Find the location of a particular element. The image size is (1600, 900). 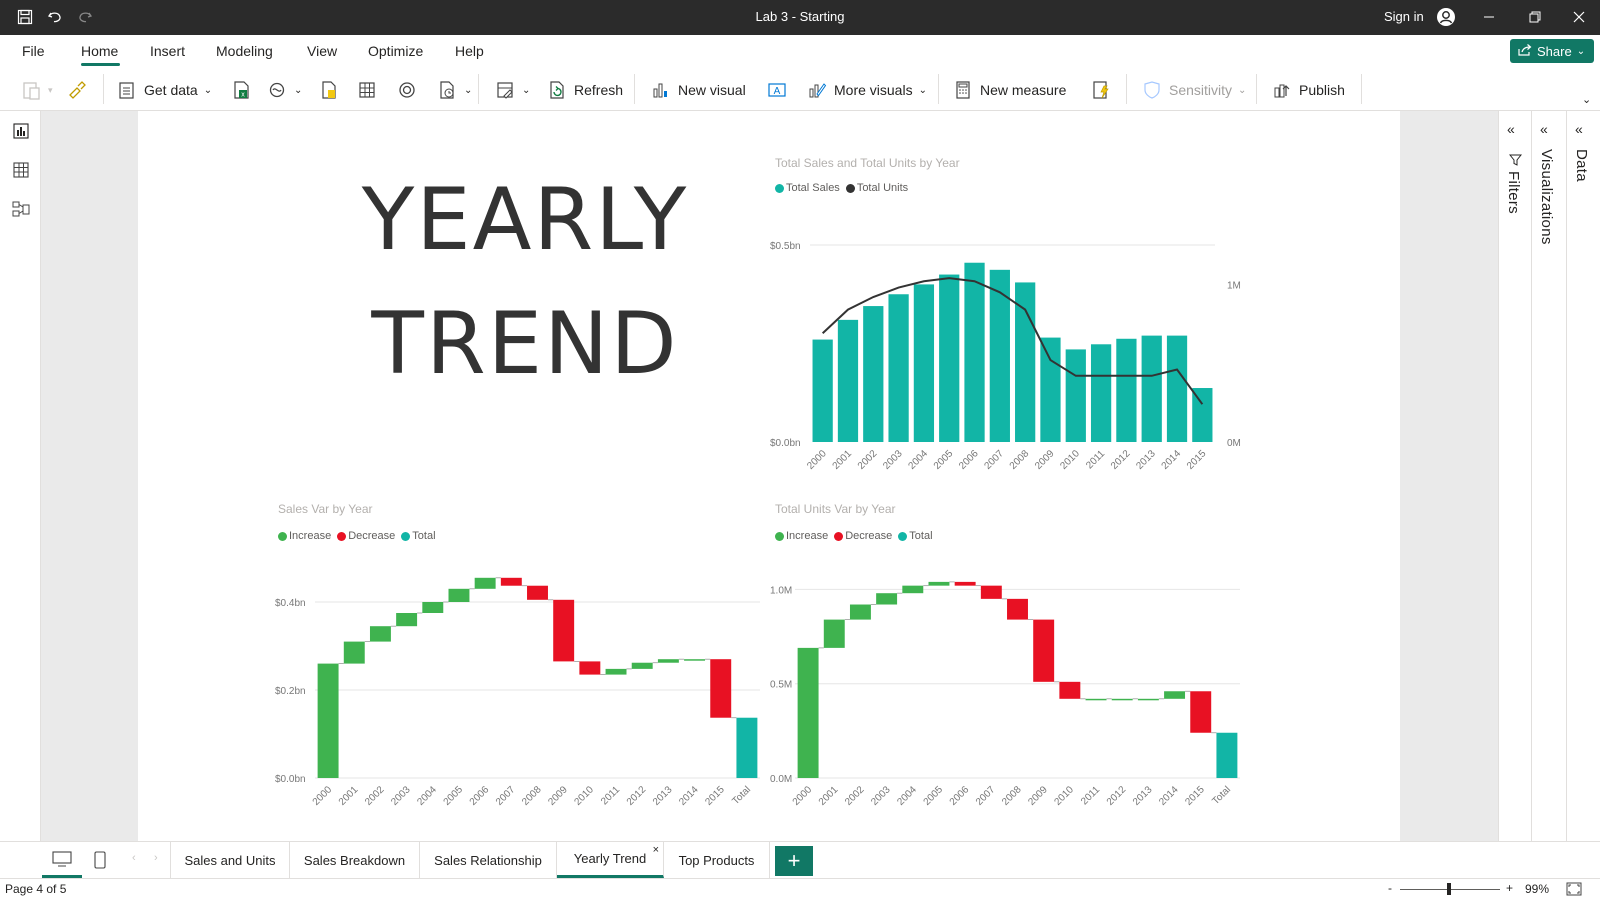

dataverse-button is located at coordinates (407, 90).